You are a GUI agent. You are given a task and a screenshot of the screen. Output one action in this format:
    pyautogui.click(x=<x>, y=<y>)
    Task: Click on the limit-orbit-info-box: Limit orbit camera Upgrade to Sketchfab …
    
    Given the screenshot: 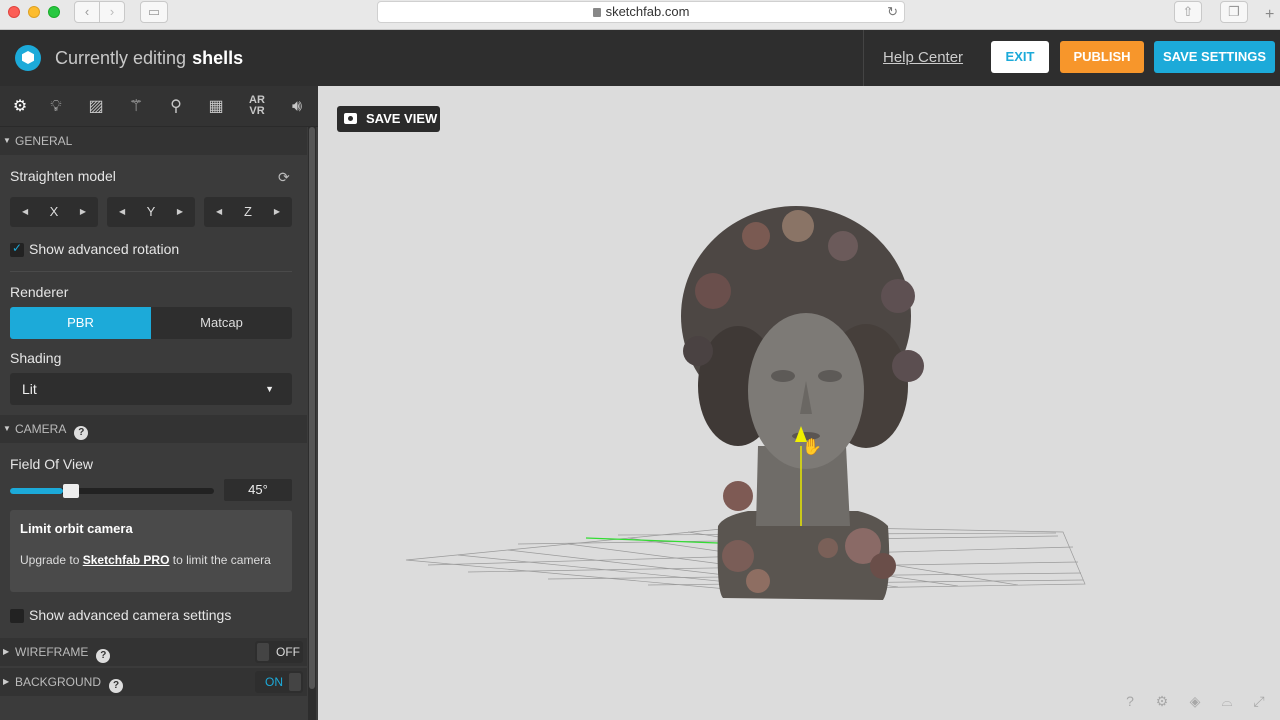 What is the action you would take?
    pyautogui.click(x=151, y=551)
    